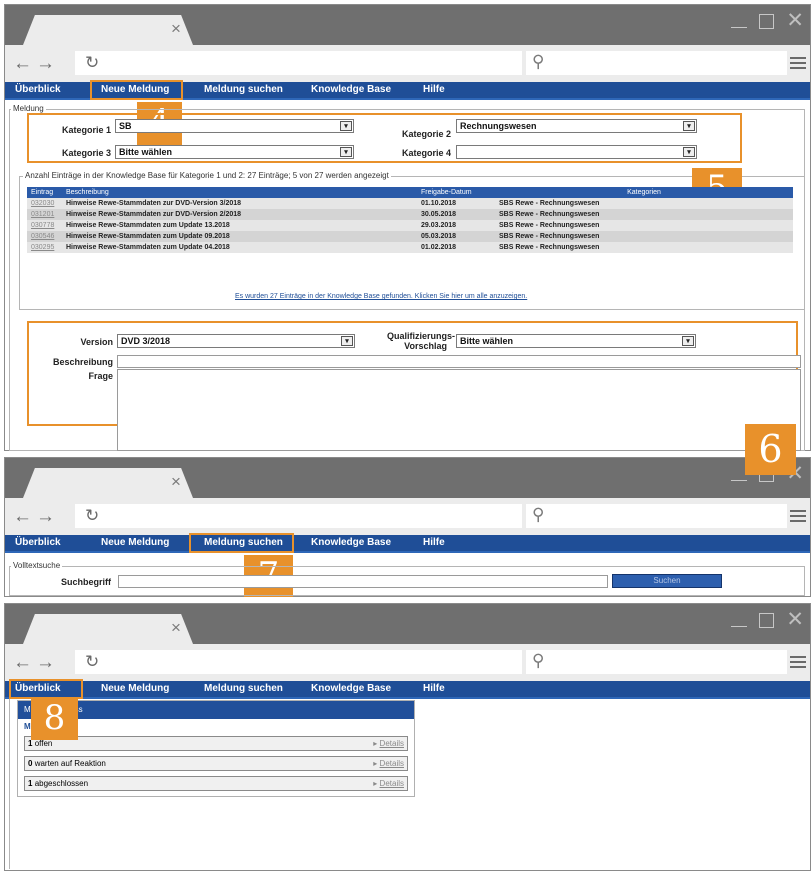 This screenshot has width=811, height=874. What do you see at coordinates (576, 341) in the screenshot?
I see `qualifizierung-select: Bitte wählen ▾` at bounding box center [576, 341].